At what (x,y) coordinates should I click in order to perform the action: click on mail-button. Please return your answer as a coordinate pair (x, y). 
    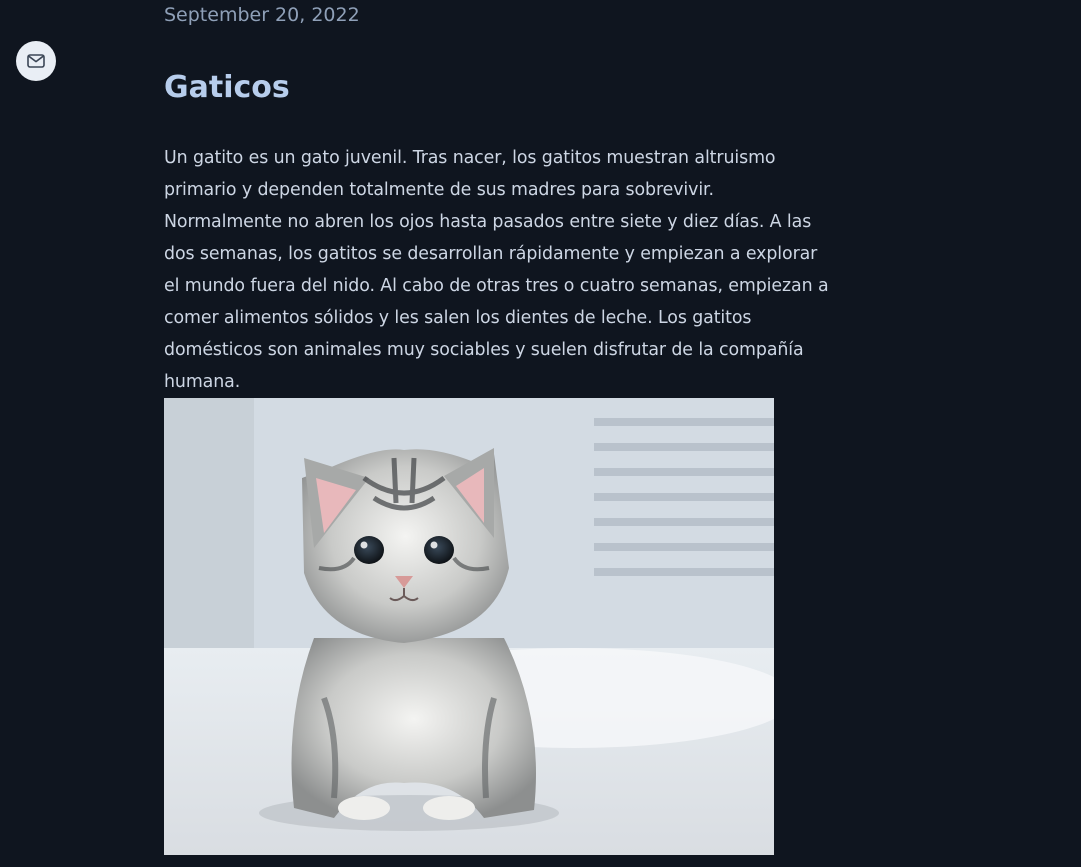
    Looking at the image, I should click on (36, 61).